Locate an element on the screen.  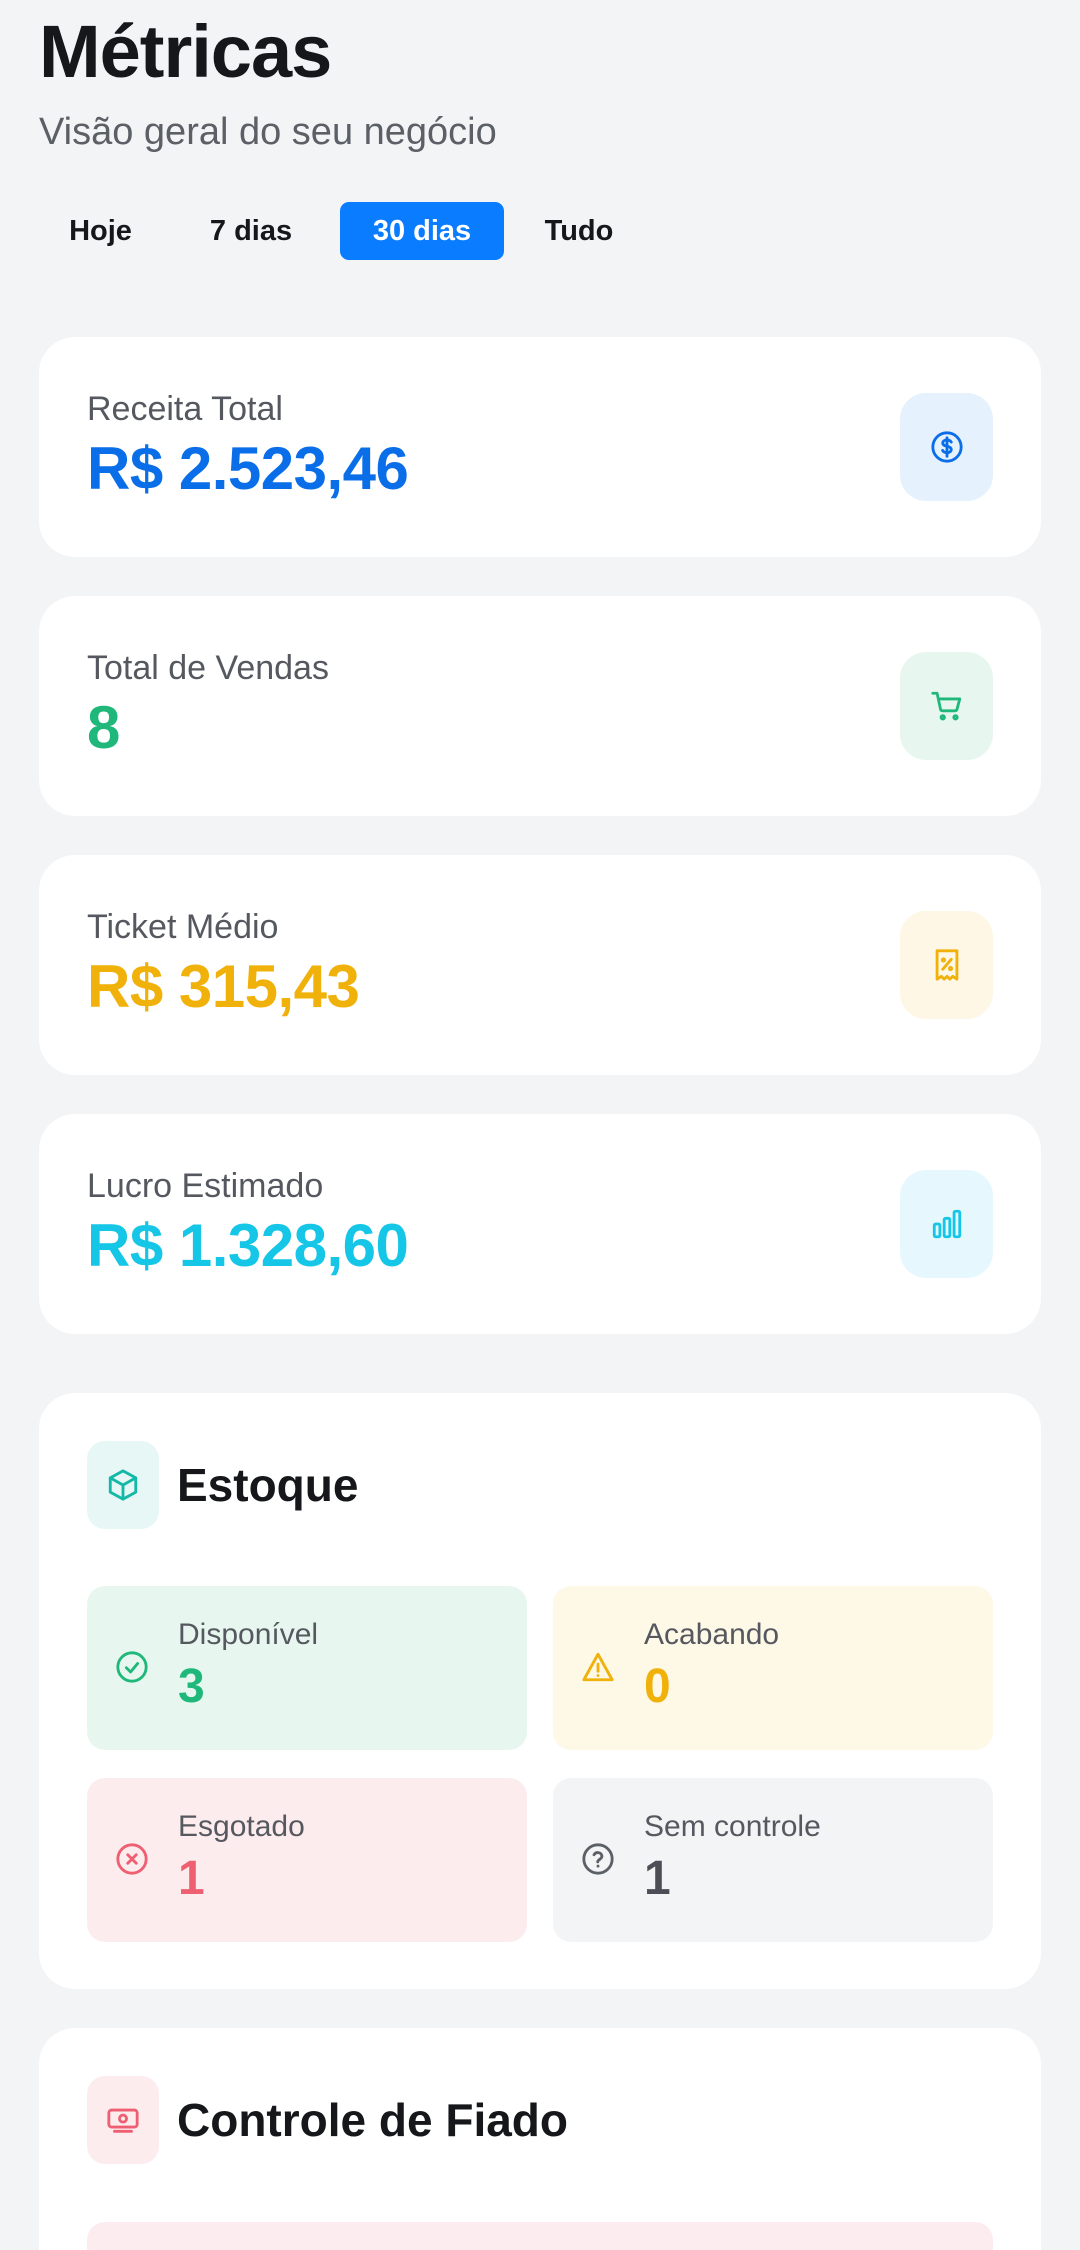
metric-label: Ticket Médio is located at coordinates (183, 927).